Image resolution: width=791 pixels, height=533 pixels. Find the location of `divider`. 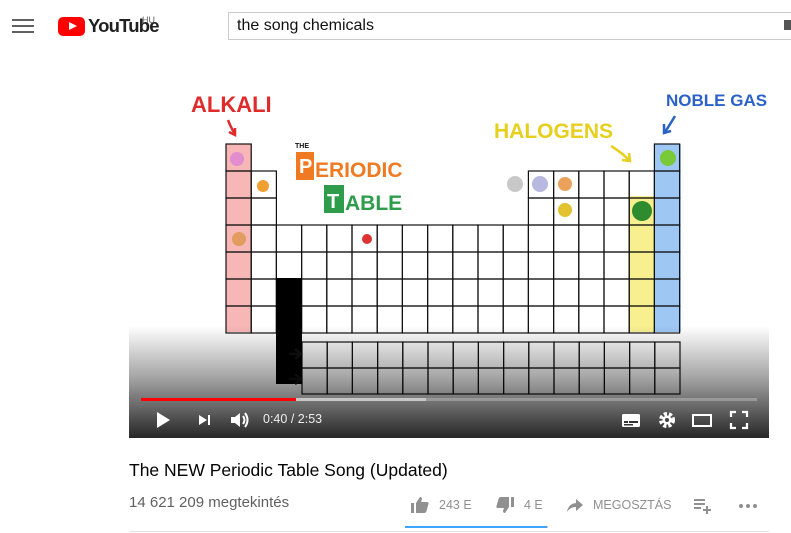

divider is located at coordinates (449, 531).